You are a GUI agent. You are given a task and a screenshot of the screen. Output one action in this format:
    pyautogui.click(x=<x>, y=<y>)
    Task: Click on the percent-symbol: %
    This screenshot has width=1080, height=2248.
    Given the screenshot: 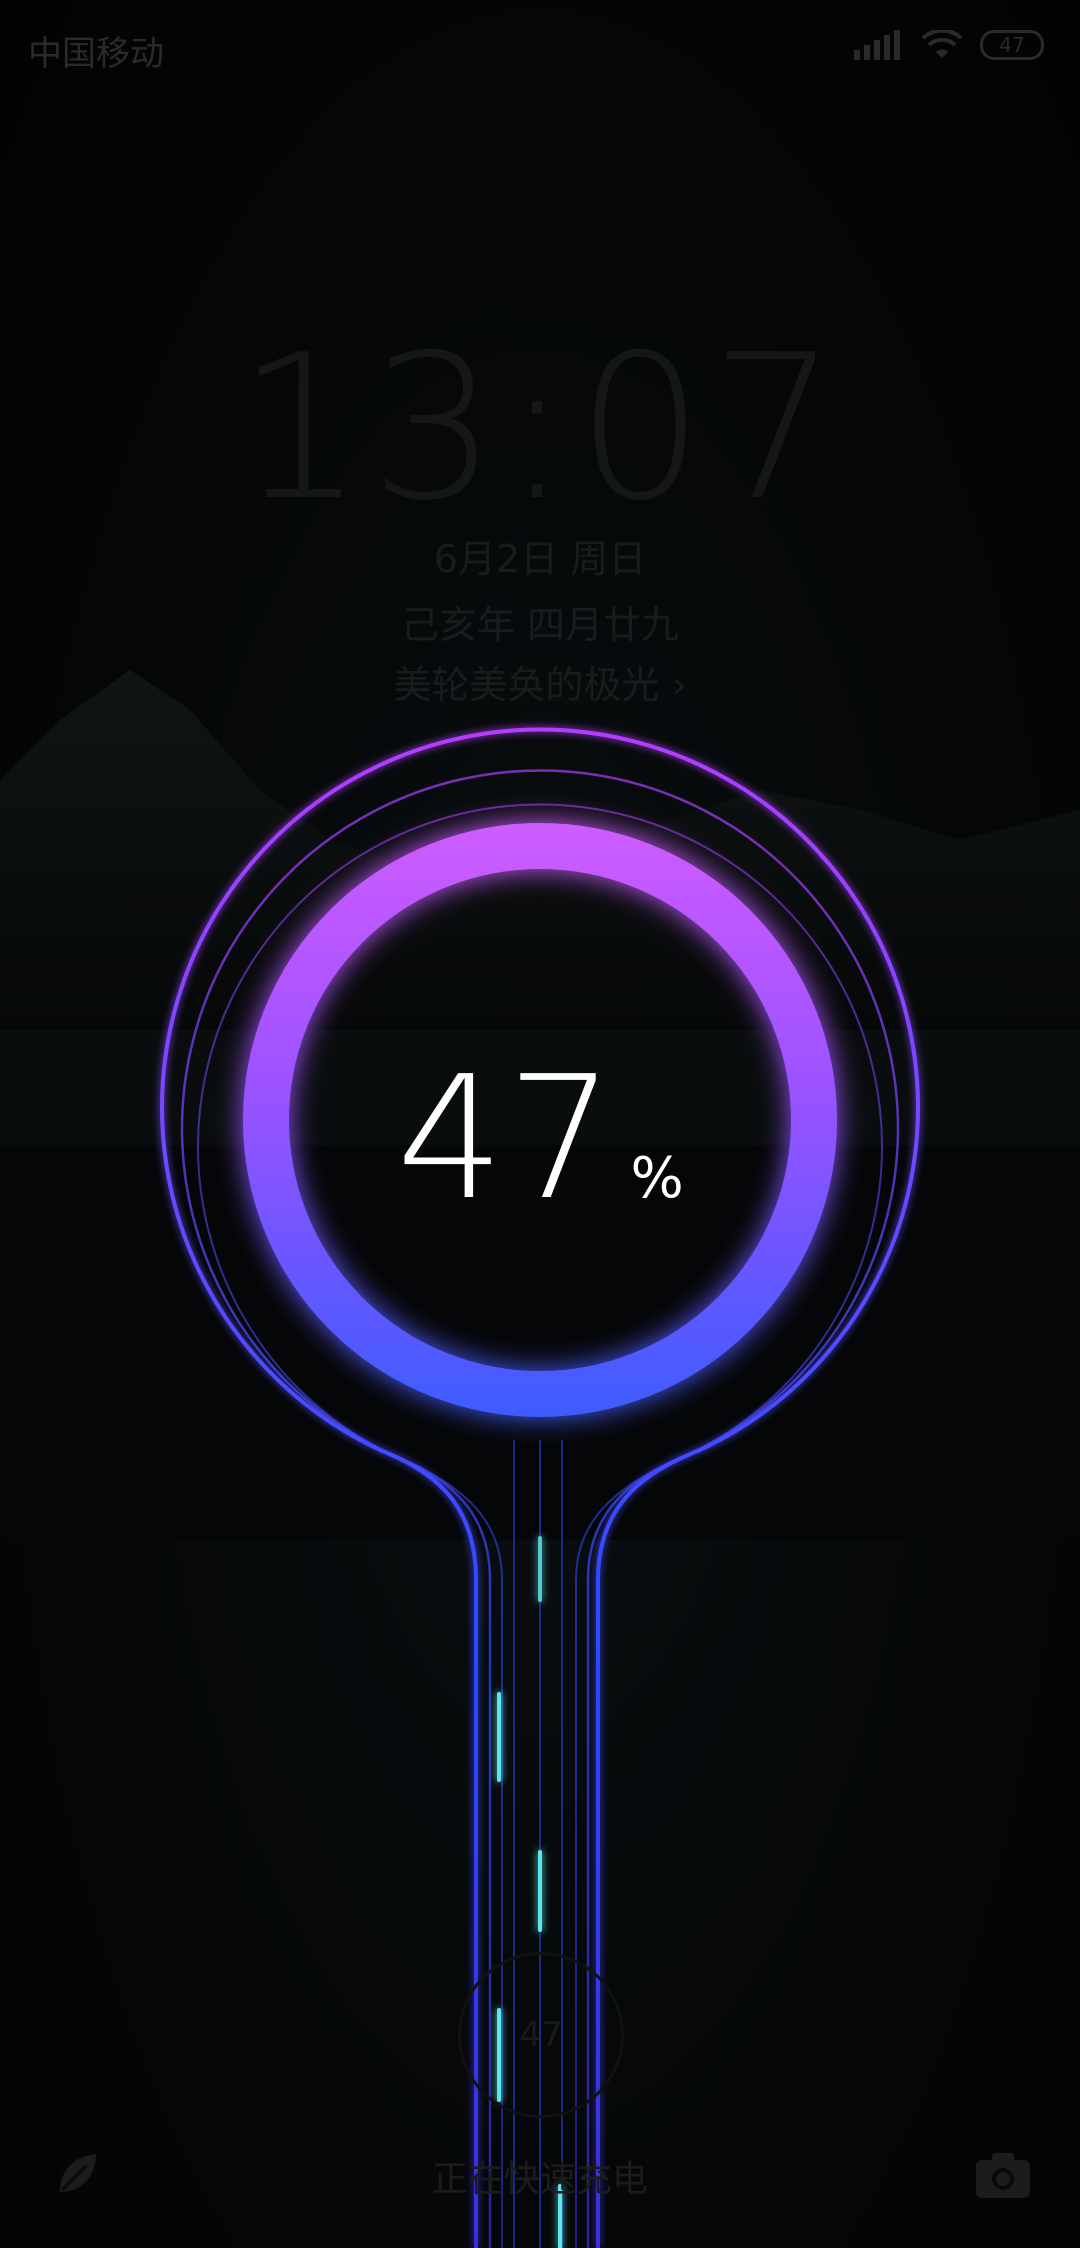 What is the action you would take?
    pyautogui.click(x=657, y=1178)
    